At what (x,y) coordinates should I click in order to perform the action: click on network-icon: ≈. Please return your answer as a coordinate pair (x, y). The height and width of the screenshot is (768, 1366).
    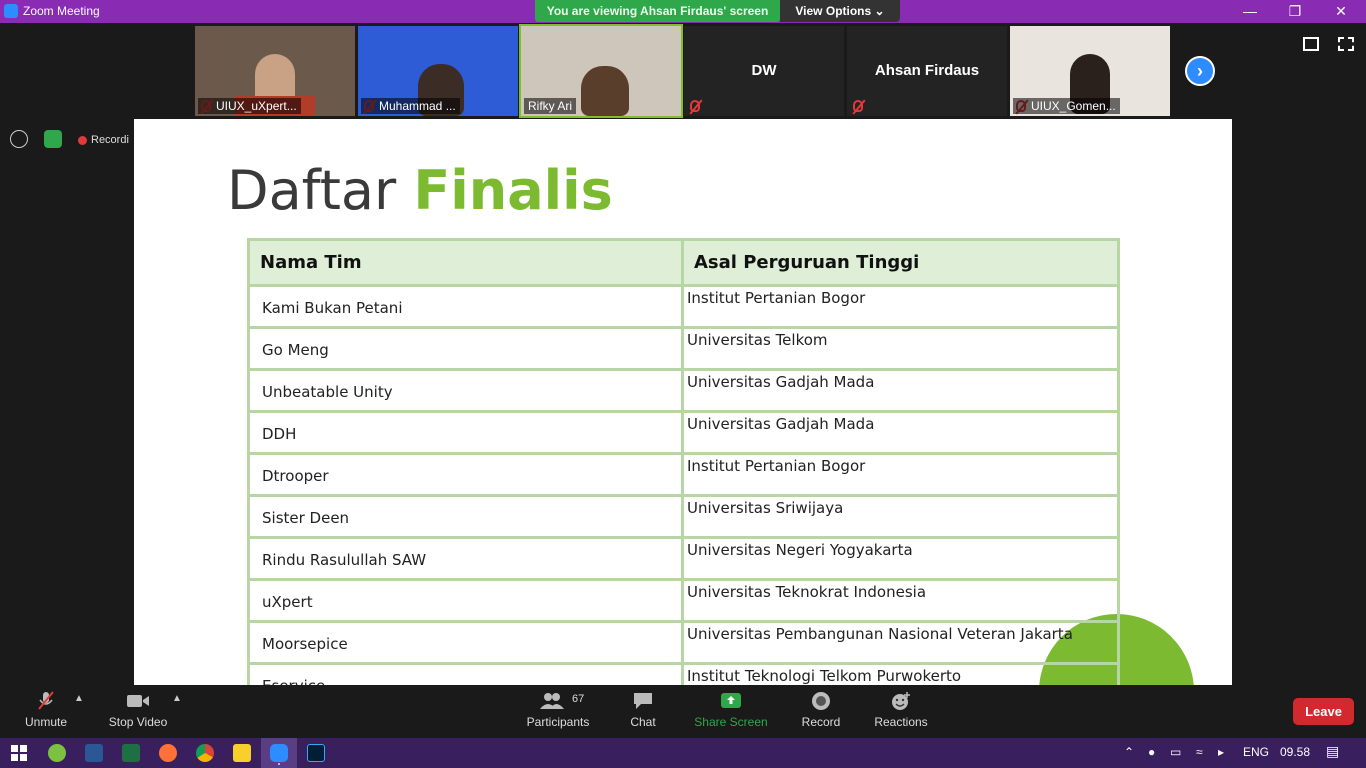
    Looking at the image, I should click on (1199, 752).